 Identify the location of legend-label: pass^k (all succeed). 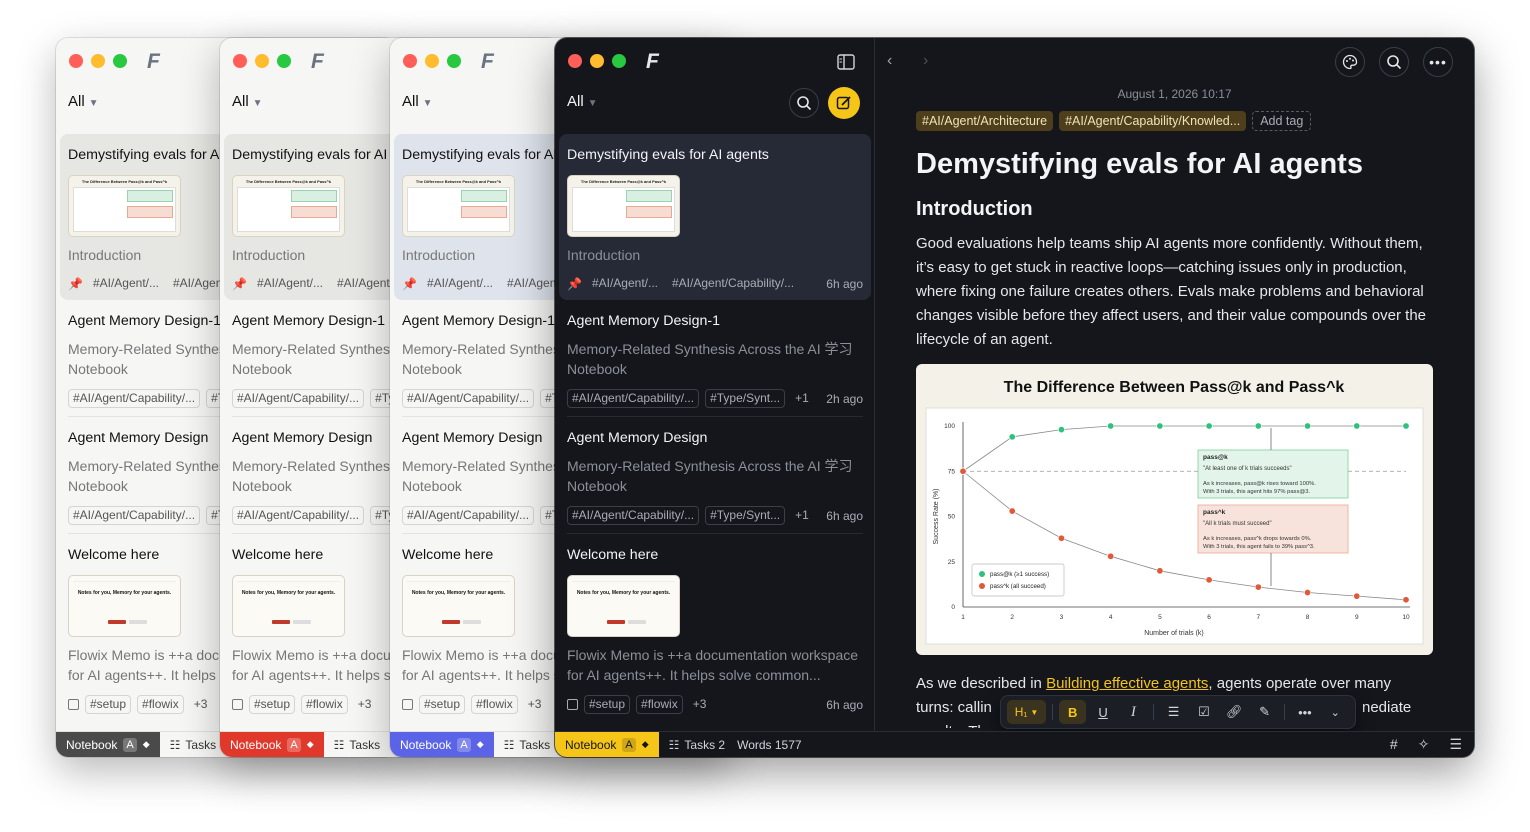
(1018, 586).